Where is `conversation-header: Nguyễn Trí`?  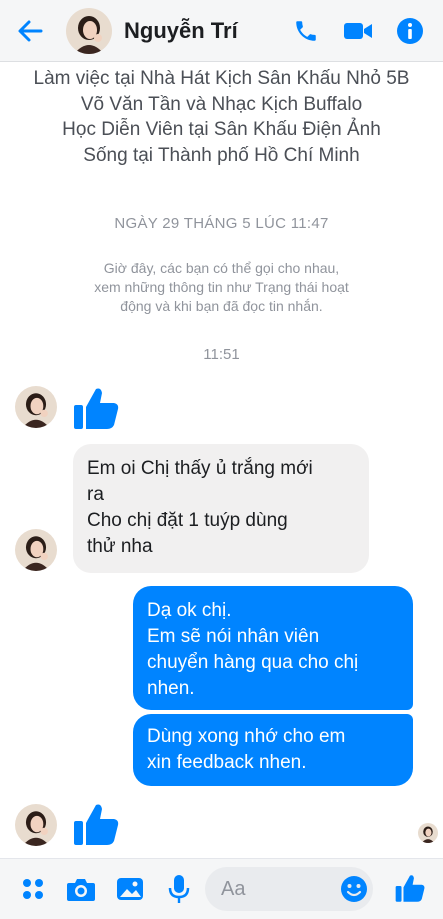 conversation-header: Nguyễn Trí is located at coordinates (221, 31).